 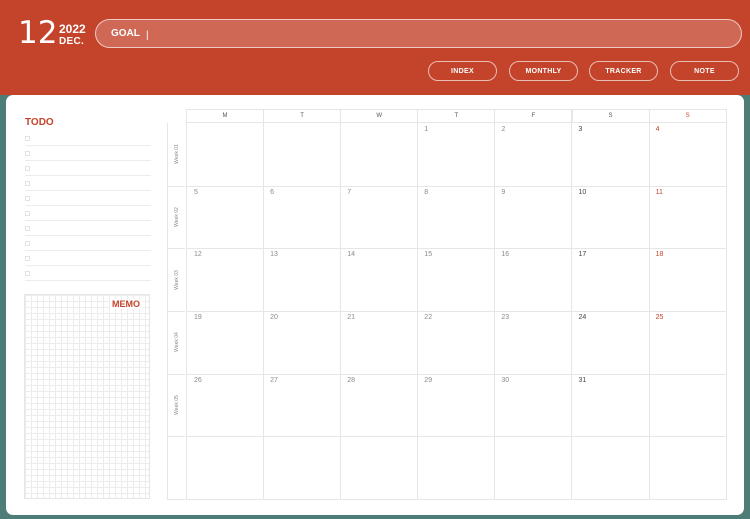 What do you see at coordinates (176, 217) in the screenshot?
I see `week-cell: Week 02` at bounding box center [176, 217].